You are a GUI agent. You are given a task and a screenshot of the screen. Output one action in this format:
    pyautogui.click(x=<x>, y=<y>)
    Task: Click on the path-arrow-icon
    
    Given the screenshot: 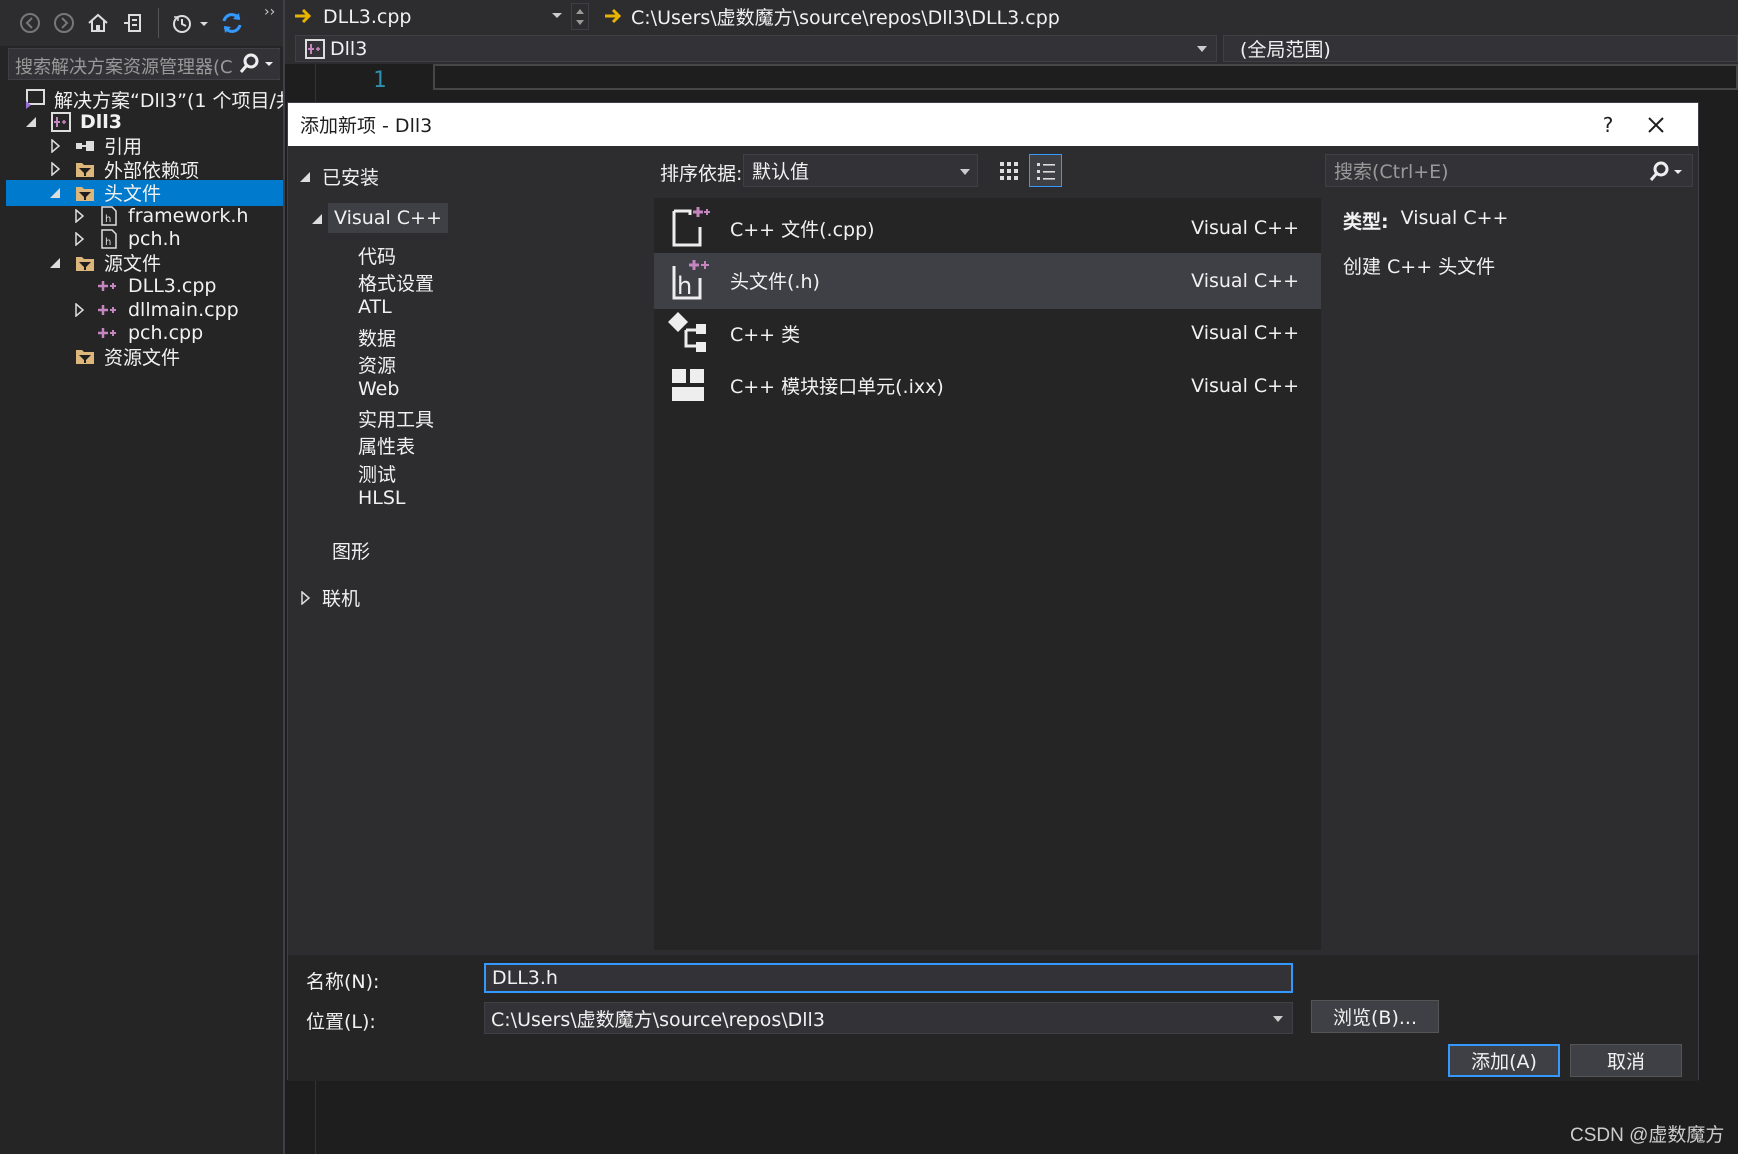 What is the action you would take?
    pyautogui.click(x=614, y=16)
    